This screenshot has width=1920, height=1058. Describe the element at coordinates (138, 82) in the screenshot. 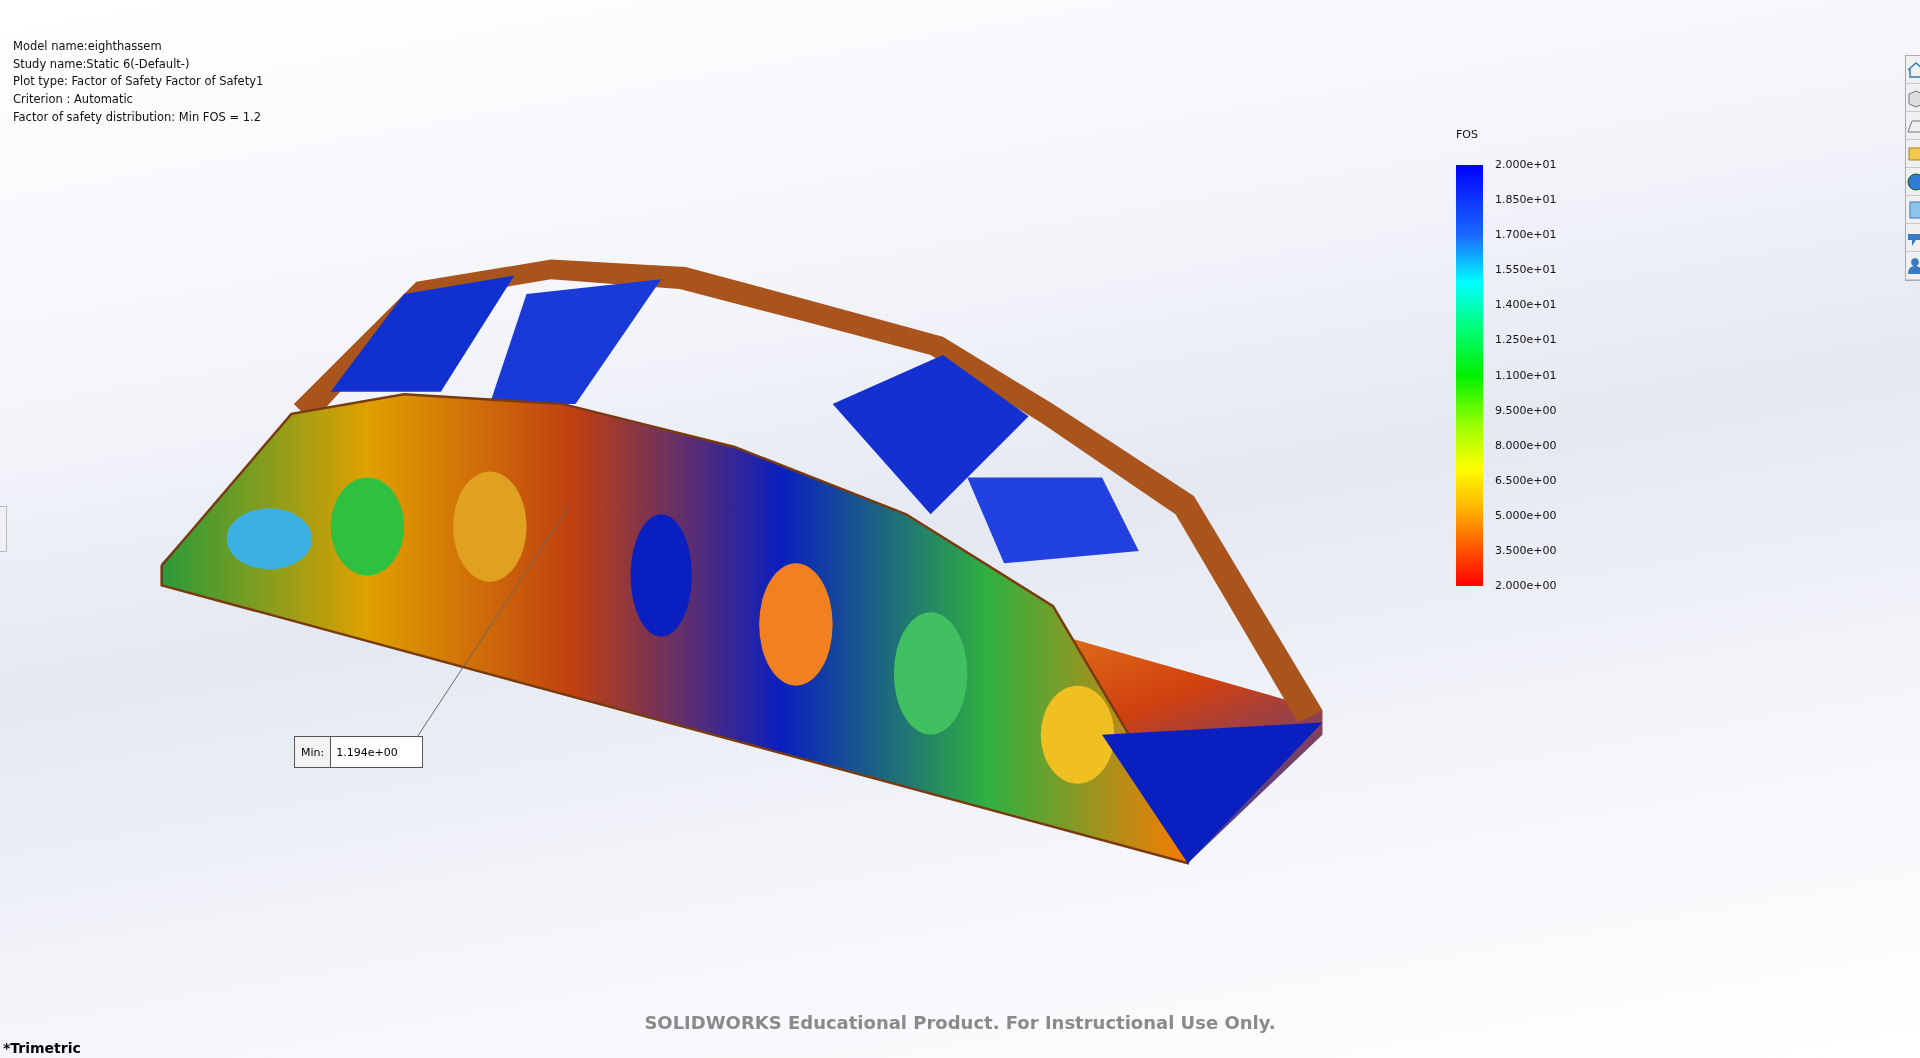

I see `plot-info-text: Plot type: Factor of Safety Factor of Safety1` at that location.